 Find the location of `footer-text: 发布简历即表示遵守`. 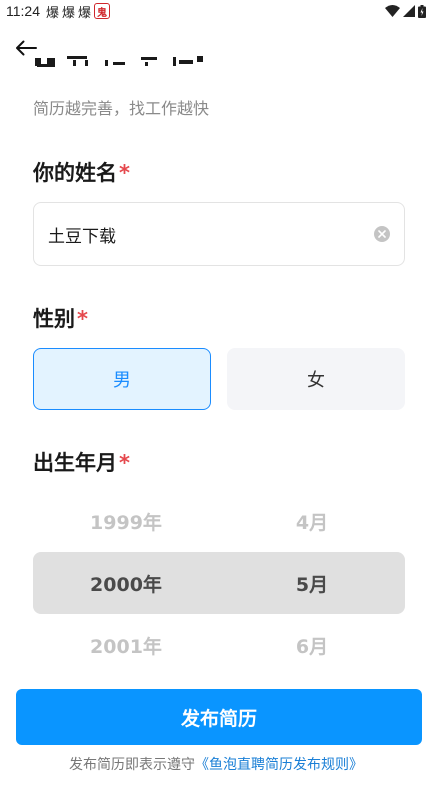

footer-text: 发布简历即表示遵守 is located at coordinates (132, 765).